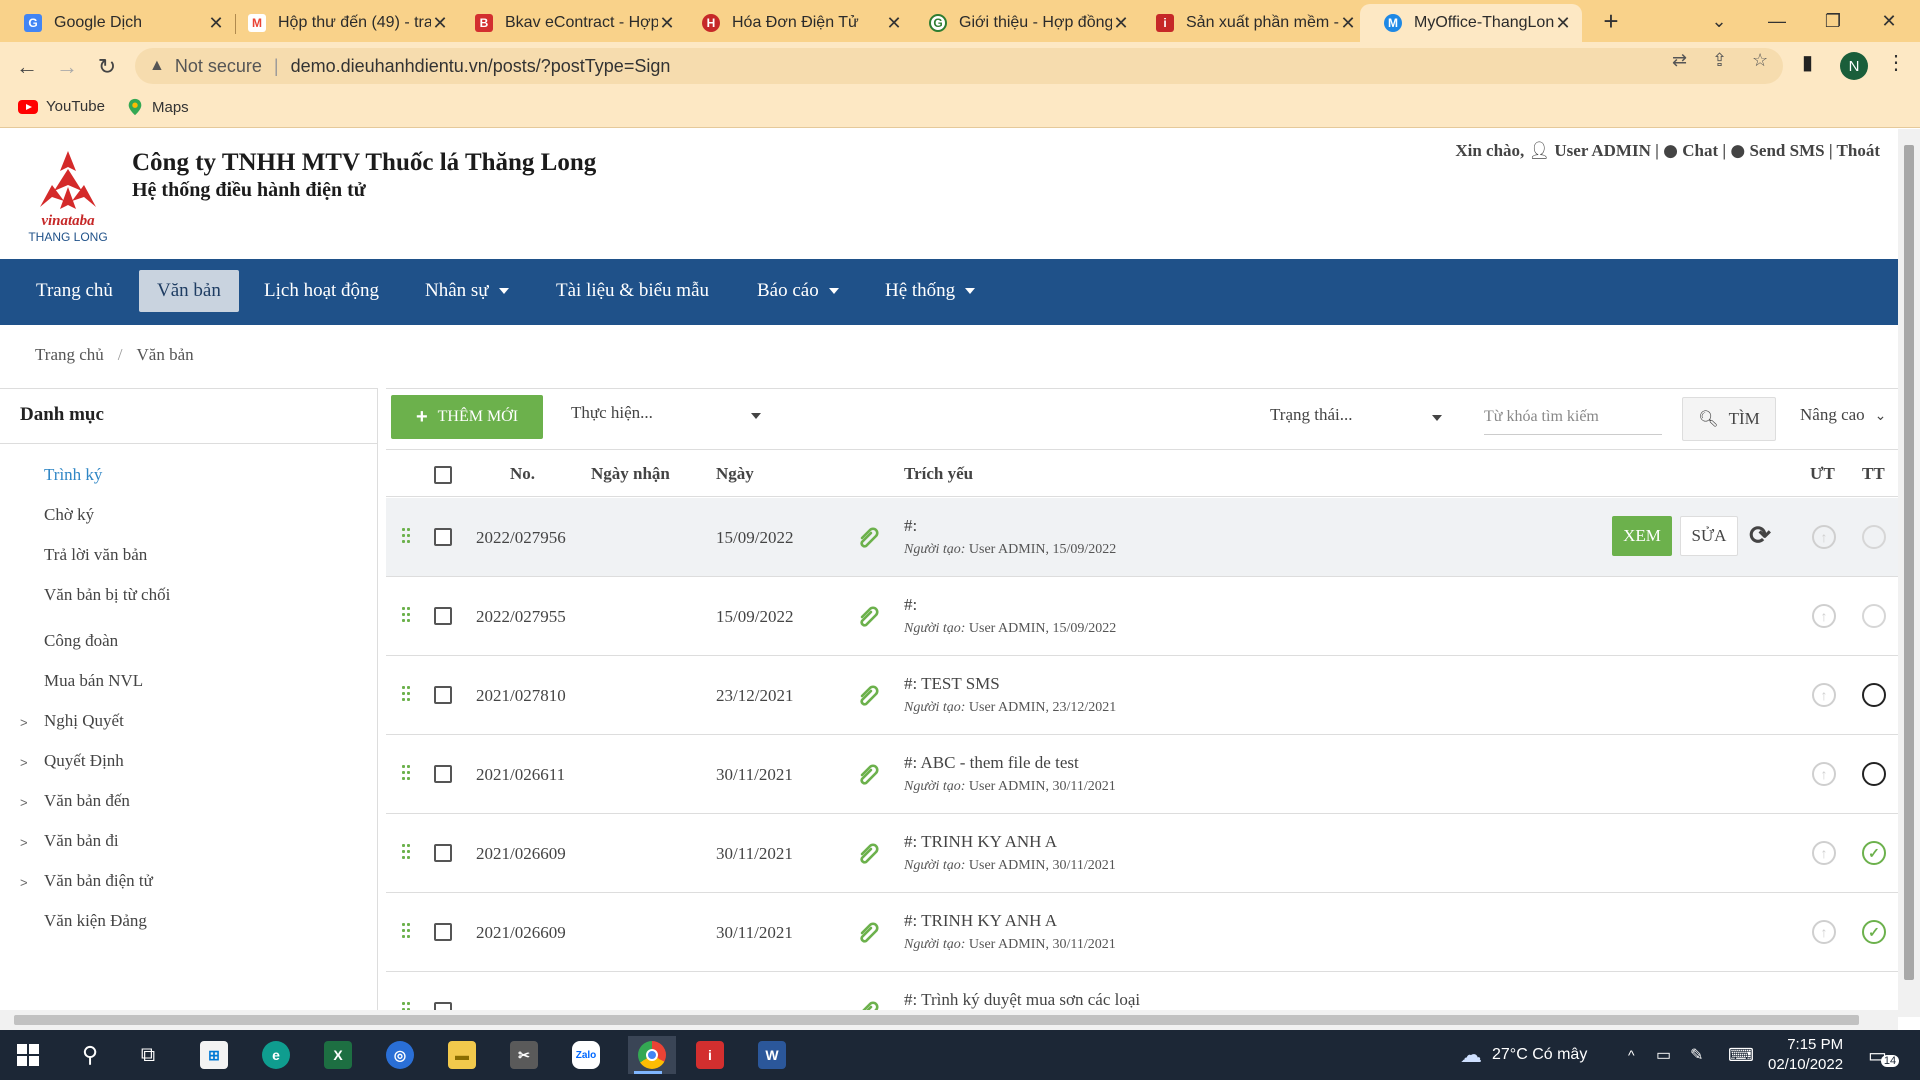 Image resolution: width=1920 pixels, height=1080 pixels. Describe the element at coordinates (1805, 1055) in the screenshot. I see `clock: 7:15 PM 02/10/2022` at that location.